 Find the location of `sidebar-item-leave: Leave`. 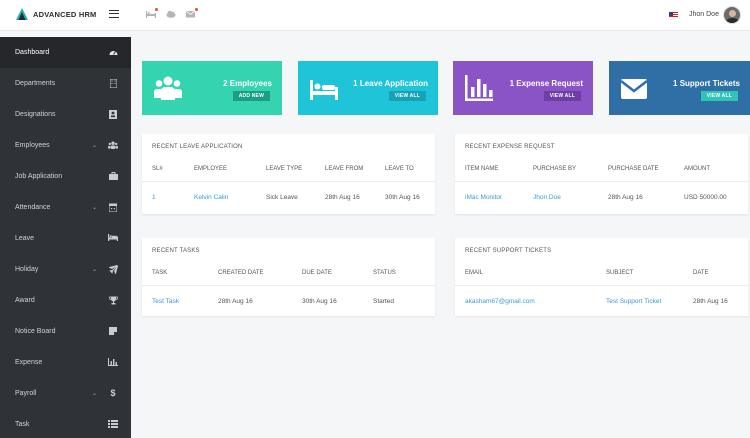

sidebar-item-leave: Leave is located at coordinates (65, 238).